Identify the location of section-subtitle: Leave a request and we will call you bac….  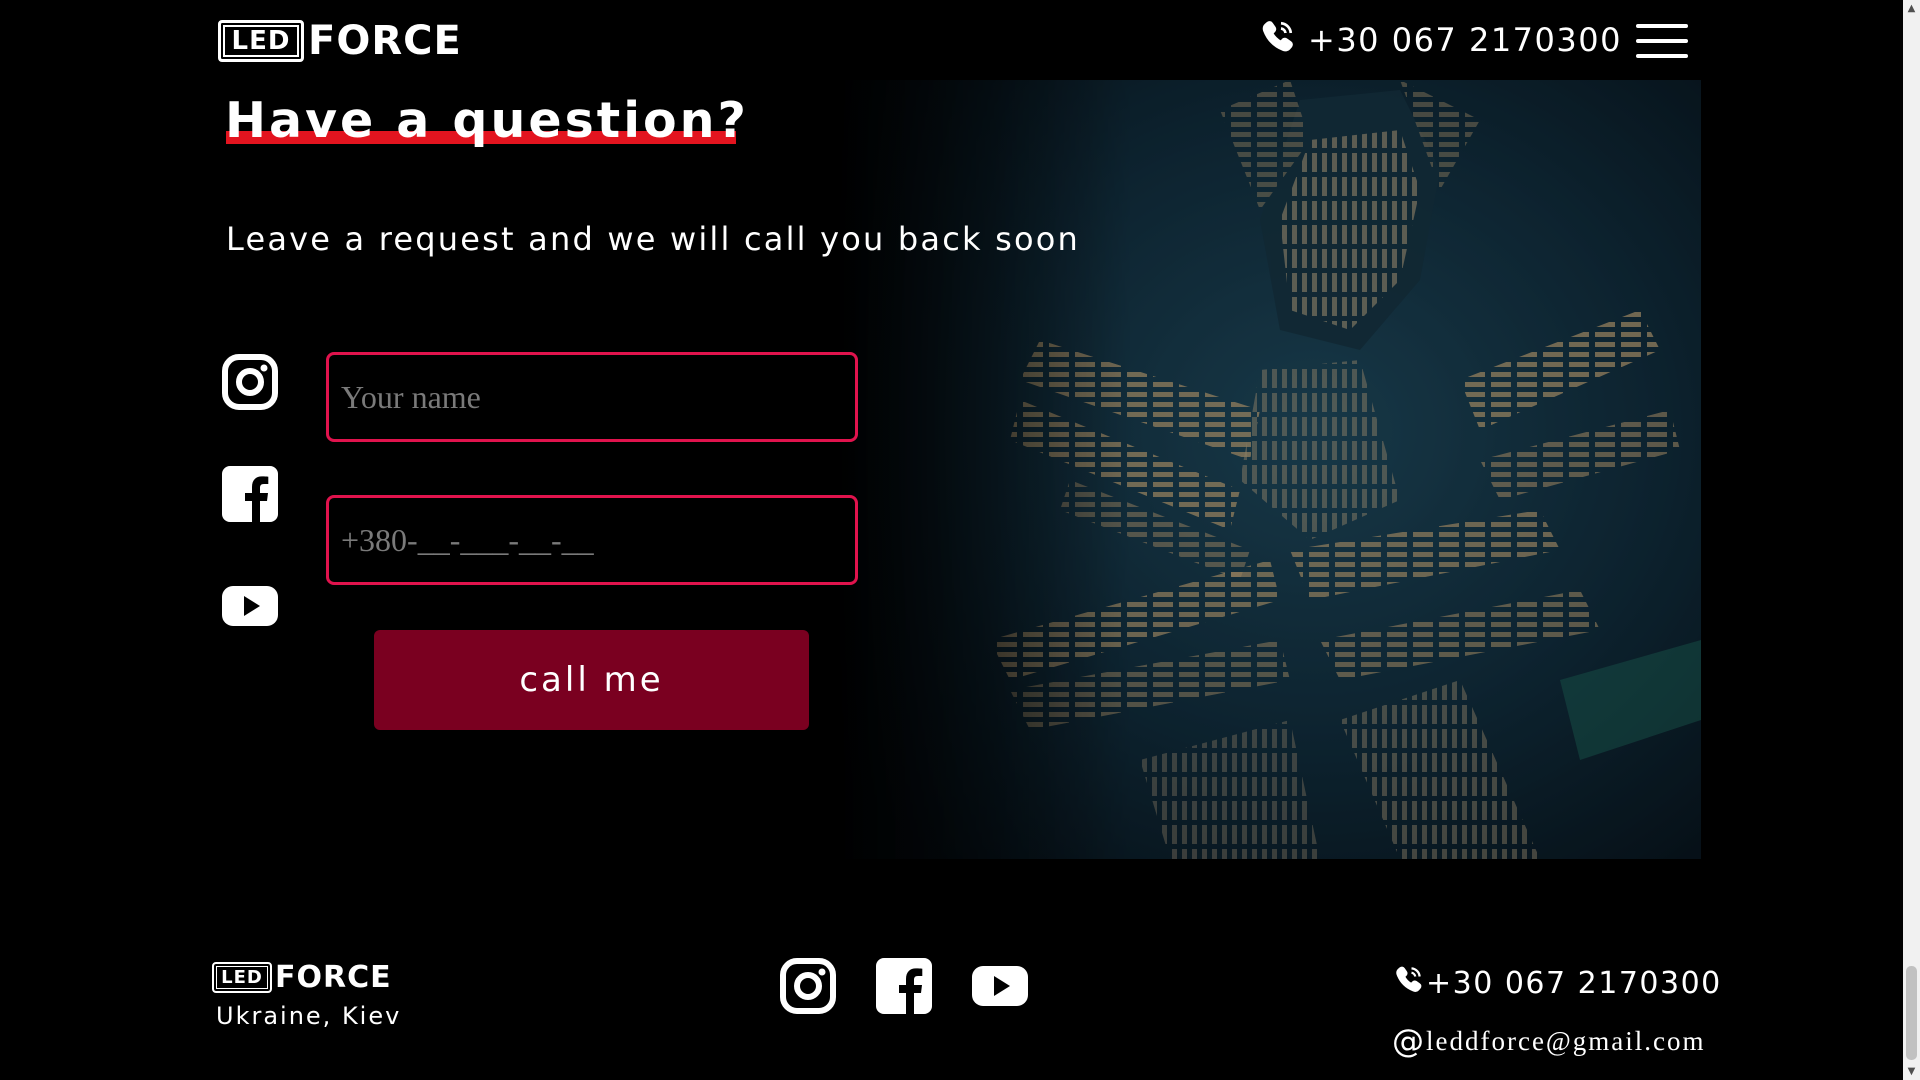
(653, 239).